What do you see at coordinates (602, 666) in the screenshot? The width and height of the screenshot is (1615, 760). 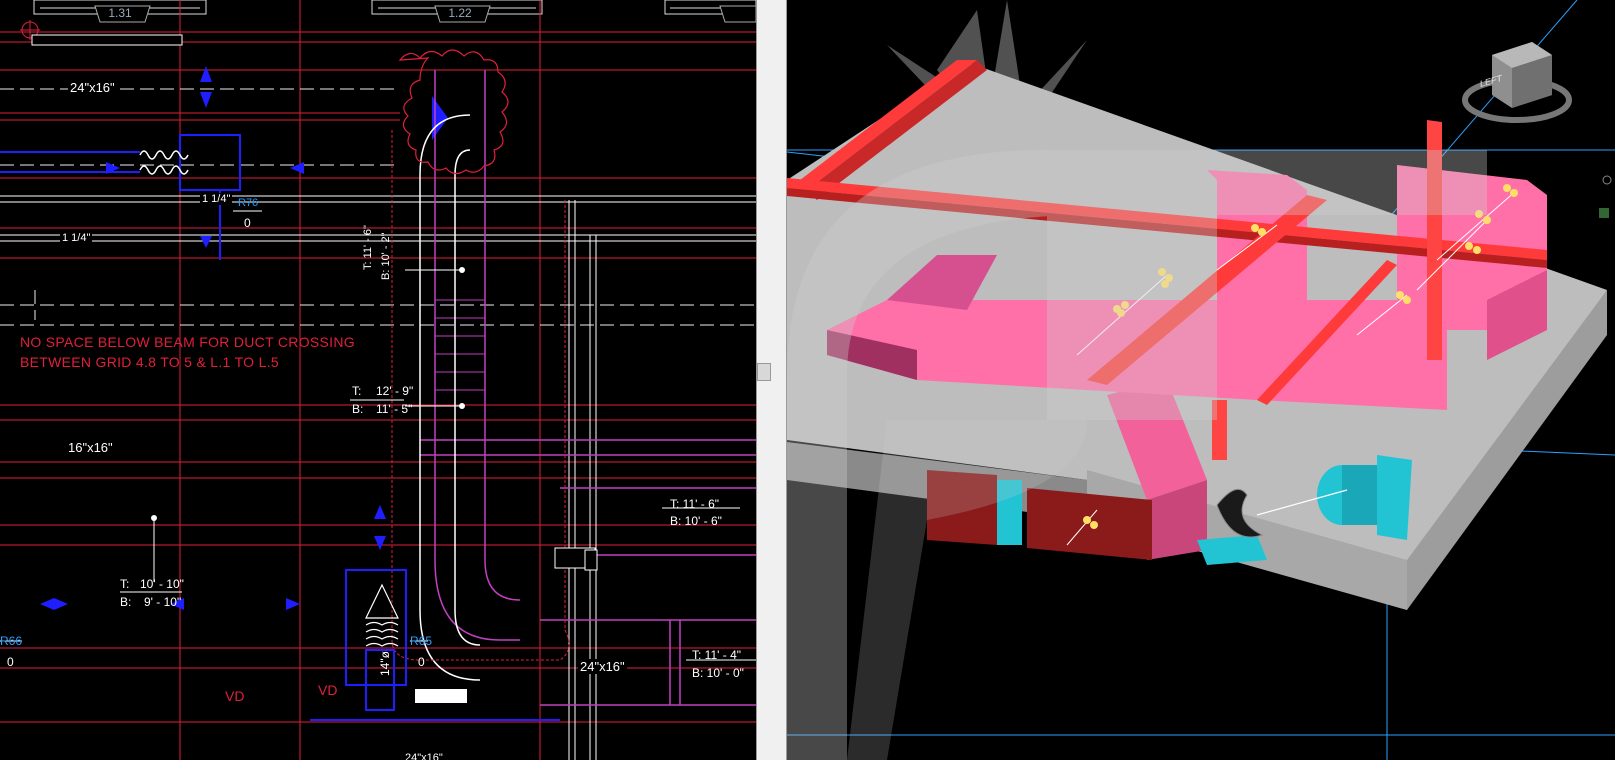 I see `duct-size-label-bottom: 24"x16"` at bounding box center [602, 666].